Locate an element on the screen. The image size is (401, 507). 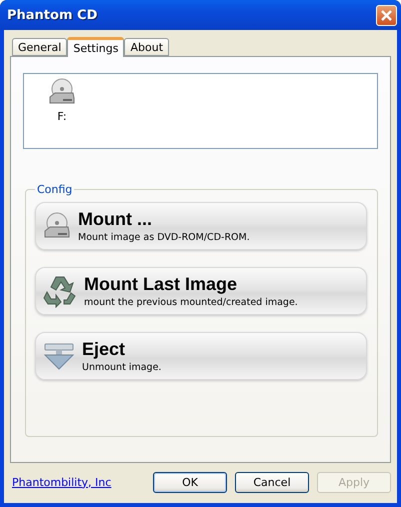
recycle-icon is located at coordinates (60, 291).